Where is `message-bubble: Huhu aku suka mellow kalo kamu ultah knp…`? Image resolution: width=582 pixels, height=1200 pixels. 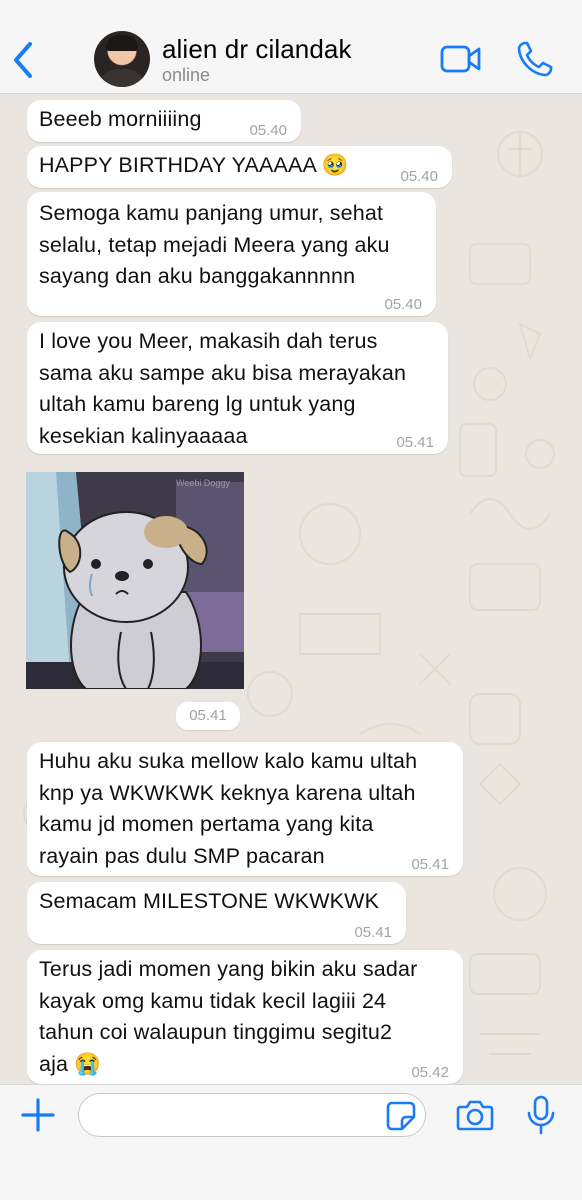
message-bubble: Huhu aku suka mellow kalo kamu ultah knp… is located at coordinates (245, 809).